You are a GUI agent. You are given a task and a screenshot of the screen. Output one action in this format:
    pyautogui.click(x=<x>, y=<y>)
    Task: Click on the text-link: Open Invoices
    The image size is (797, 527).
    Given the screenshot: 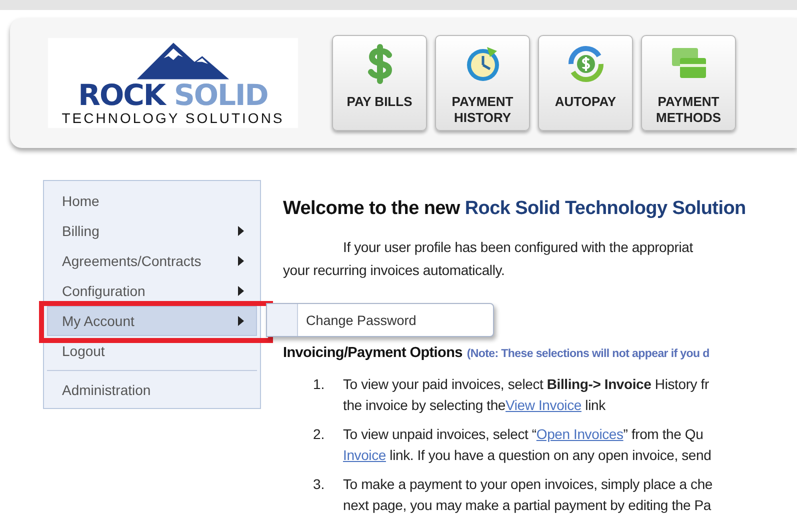 What is the action you would take?
    pyautogui.click(x=580, y=434)
    